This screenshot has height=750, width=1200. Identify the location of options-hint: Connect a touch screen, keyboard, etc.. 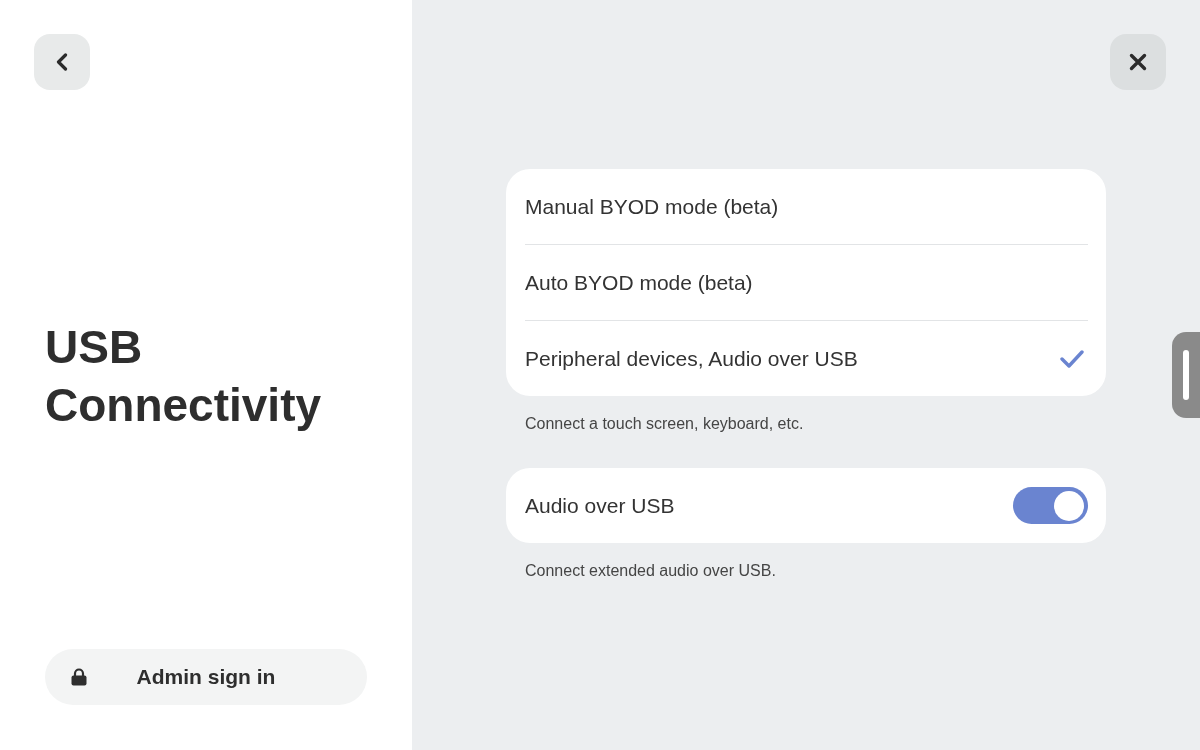
(665, 424).